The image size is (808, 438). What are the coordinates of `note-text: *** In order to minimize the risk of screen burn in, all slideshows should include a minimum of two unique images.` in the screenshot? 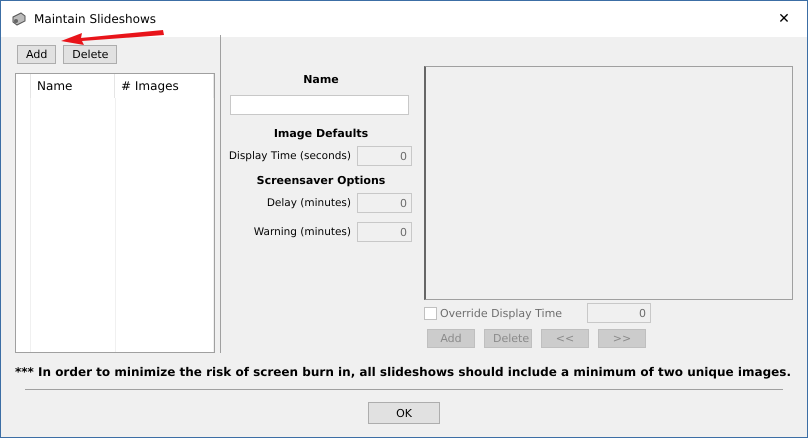 It's located at (403, 372).